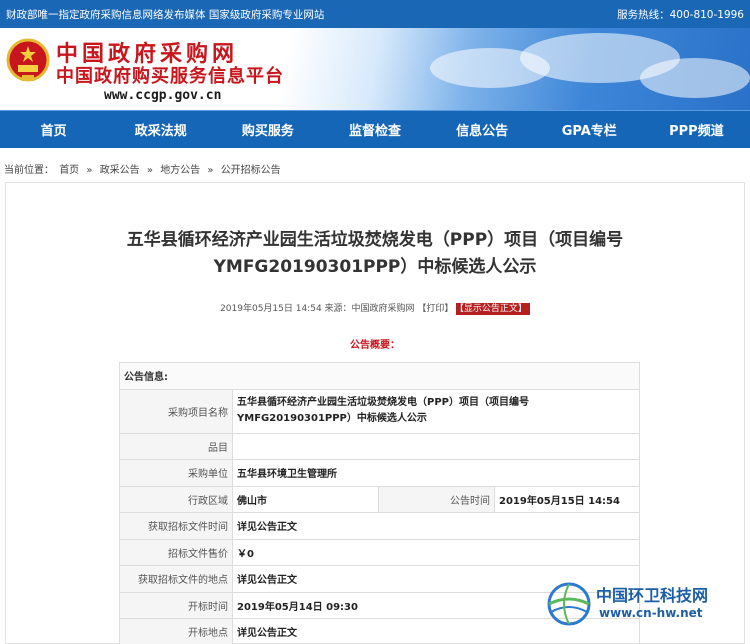 This screenshot has height=644, width=750. I want to click on top-bar-slogan: 财政部唯一指定政府采购信息网络发布媒体 国家级政府采购专业网站, so click(165, 14).